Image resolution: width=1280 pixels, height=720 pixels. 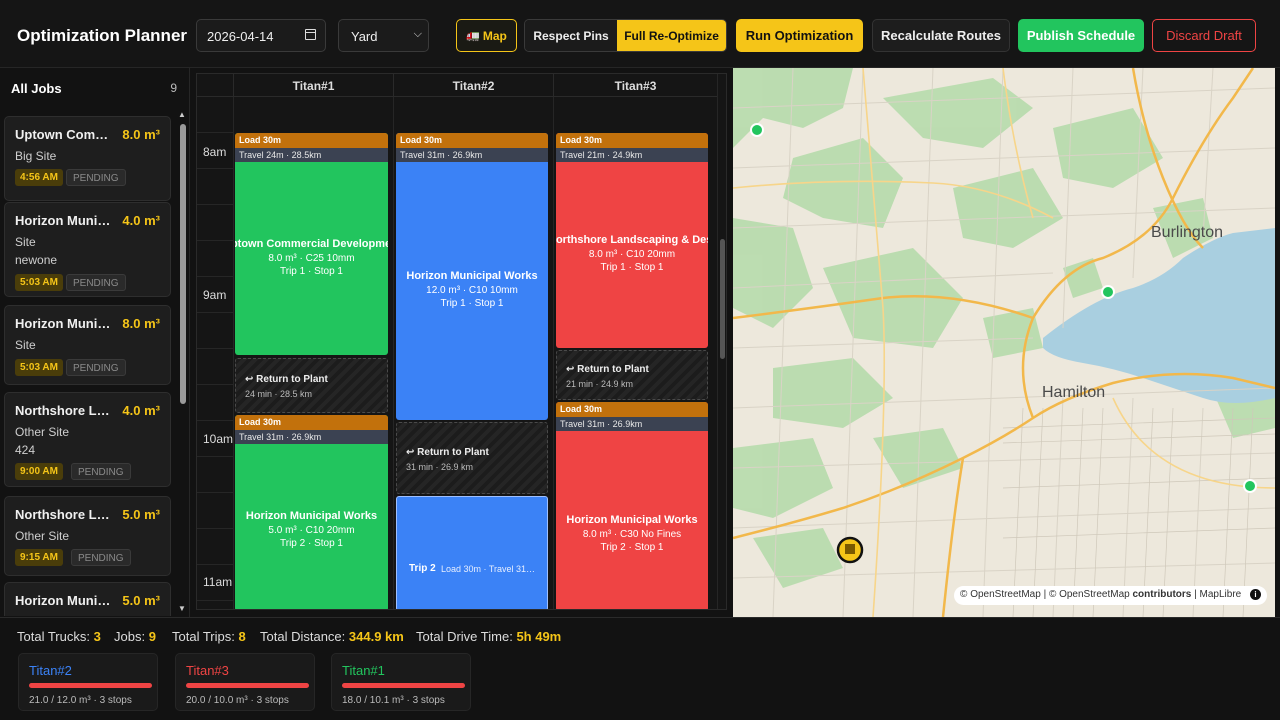 I want to click on schedule-scrollbar, so click(x=722, y=341).